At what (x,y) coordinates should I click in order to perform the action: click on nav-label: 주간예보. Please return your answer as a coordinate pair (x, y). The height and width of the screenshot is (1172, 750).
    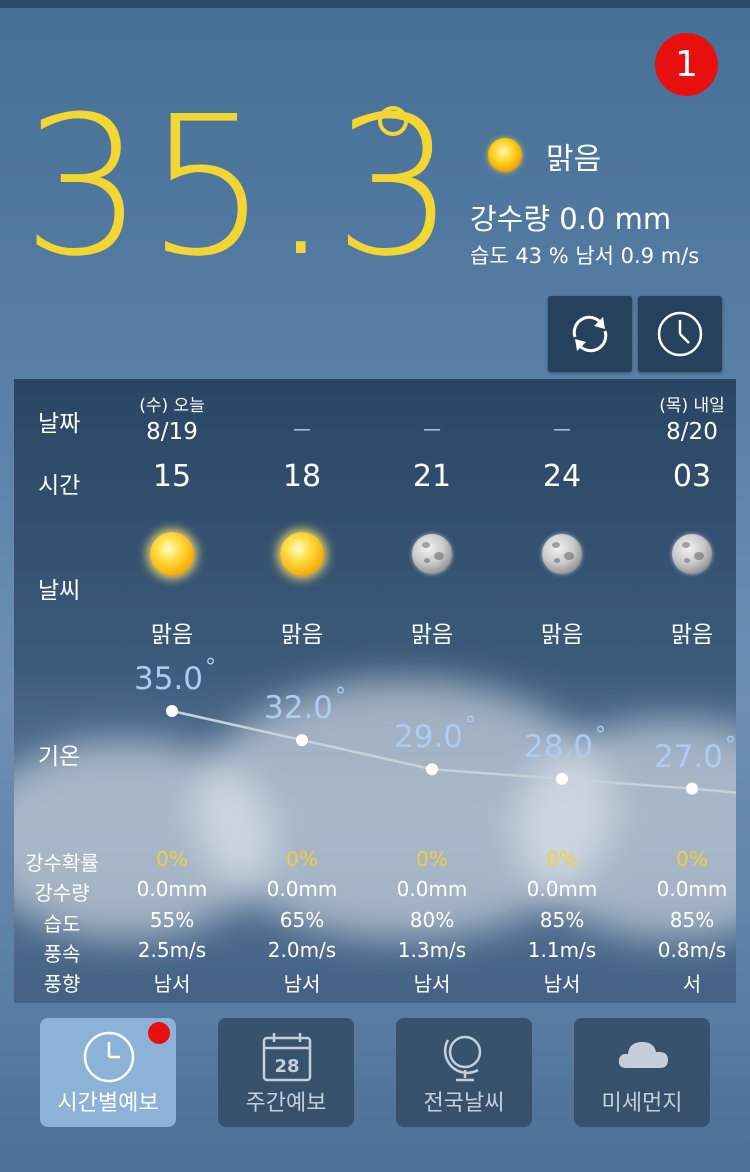
    Looking at the image, I should click on (286, 1103).